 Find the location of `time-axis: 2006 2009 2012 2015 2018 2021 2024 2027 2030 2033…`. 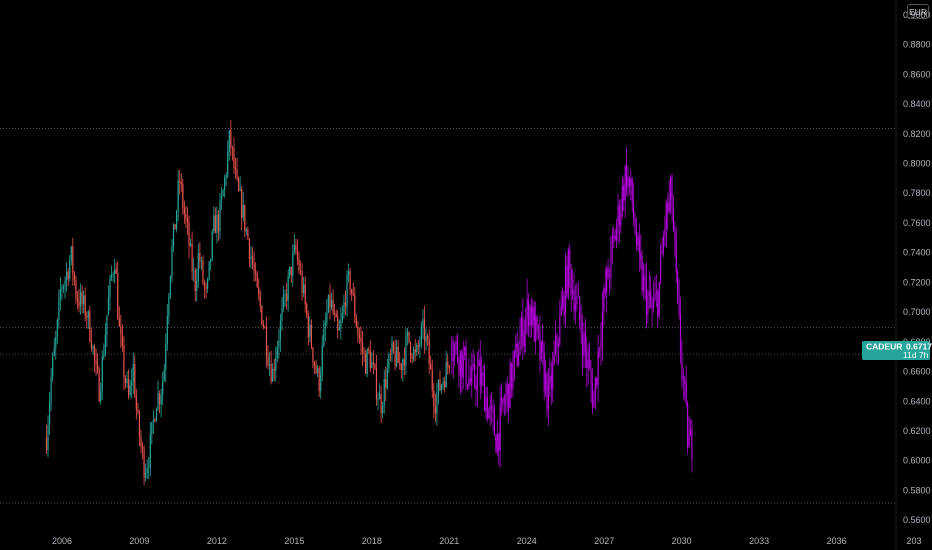

time-axis: 2006 2009 2012 2015 2018 2021 2024 2027 2030 2033… is located at coordinates (487, 541).